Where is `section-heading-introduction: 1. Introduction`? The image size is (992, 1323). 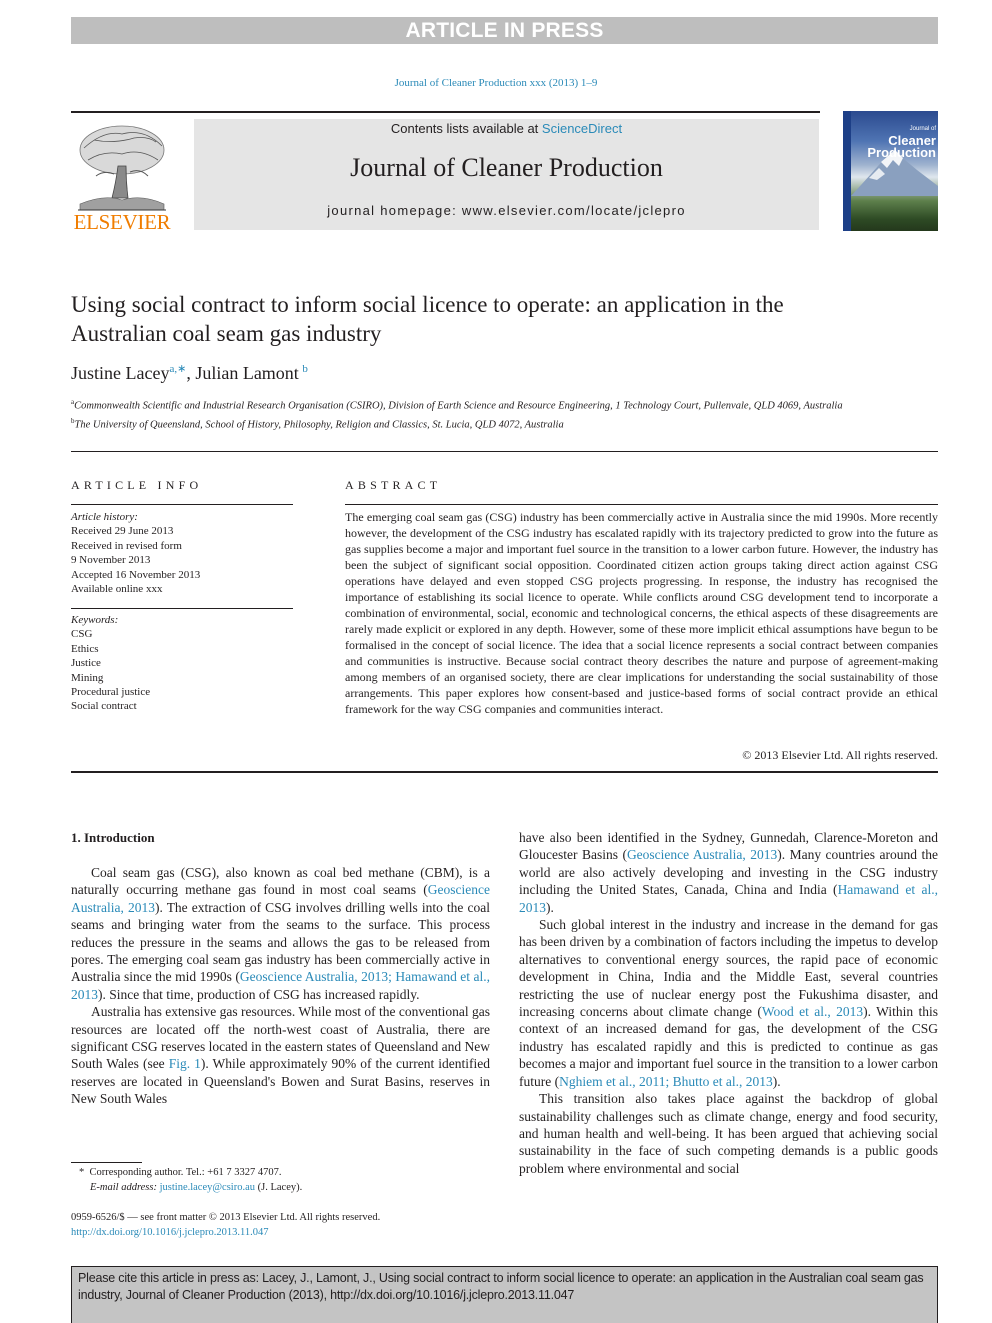 section-heading-introduction: 1. Introduction is located at coordinates (113, 837).